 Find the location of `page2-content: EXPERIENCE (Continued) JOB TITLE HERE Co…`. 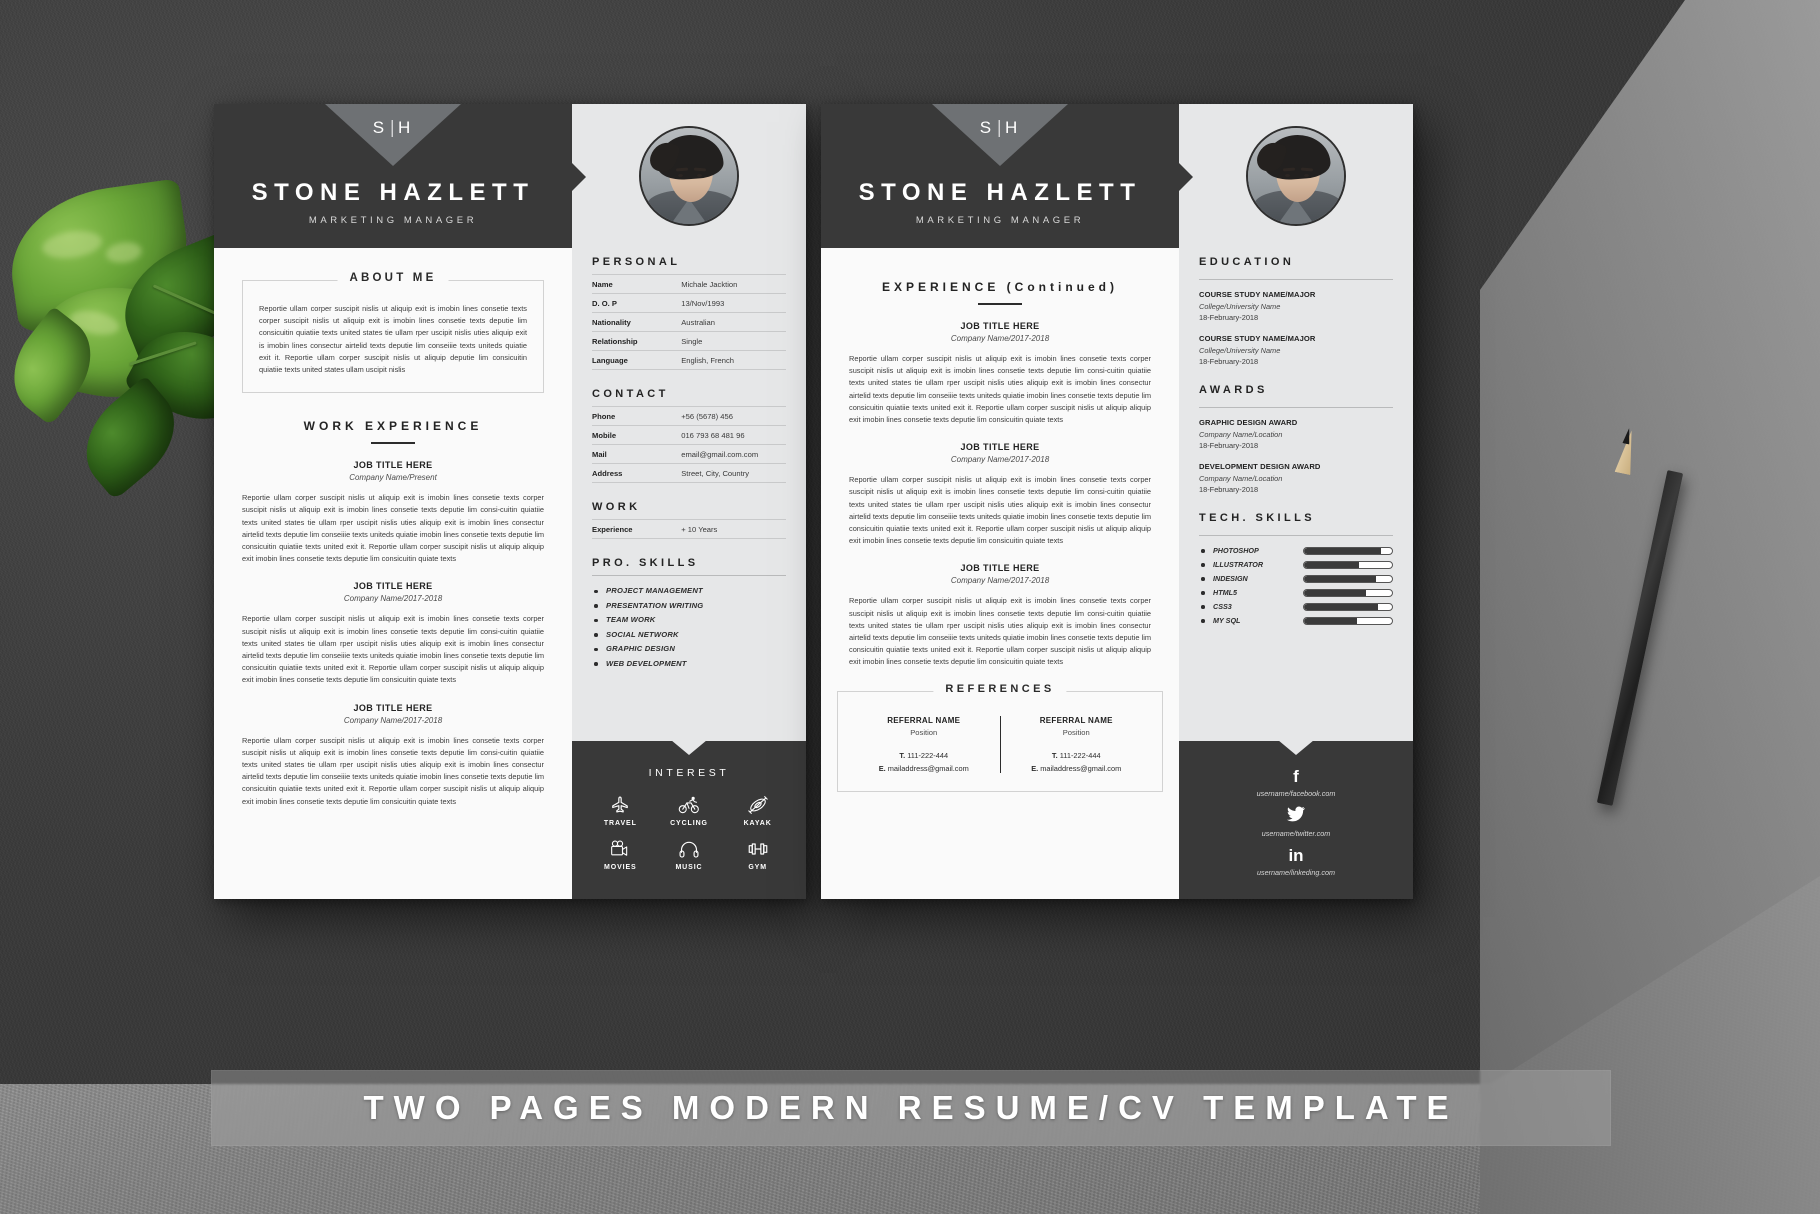

page2-content: EXPERIENCE (Continued) JOB TITLE HERE Co… is located at coordinates (1000, 458).